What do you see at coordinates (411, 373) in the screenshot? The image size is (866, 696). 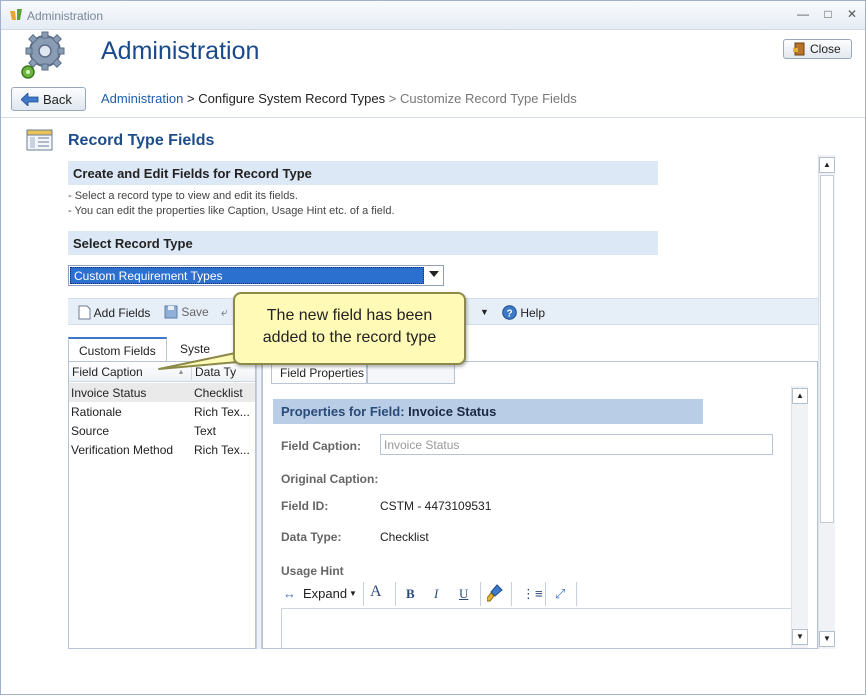 I see `tab-secondary` at bounding box center [411, 373].